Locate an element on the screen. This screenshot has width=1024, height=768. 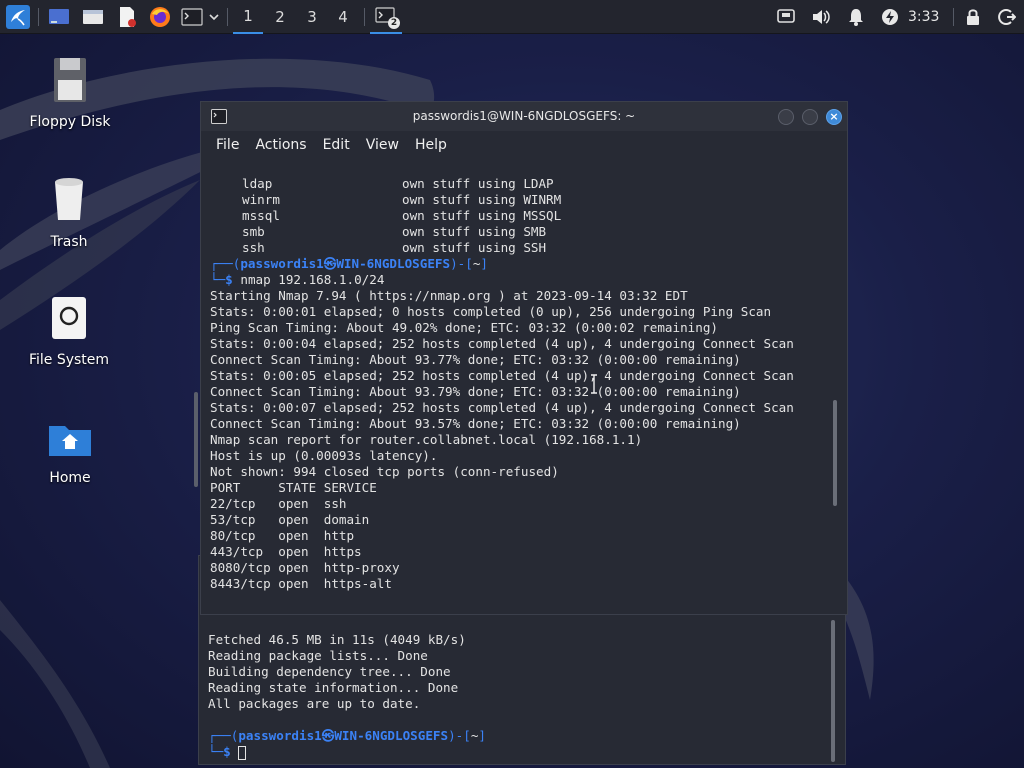
command: nmap 192.168.1.0/24 is located at coordinates (312, 279).